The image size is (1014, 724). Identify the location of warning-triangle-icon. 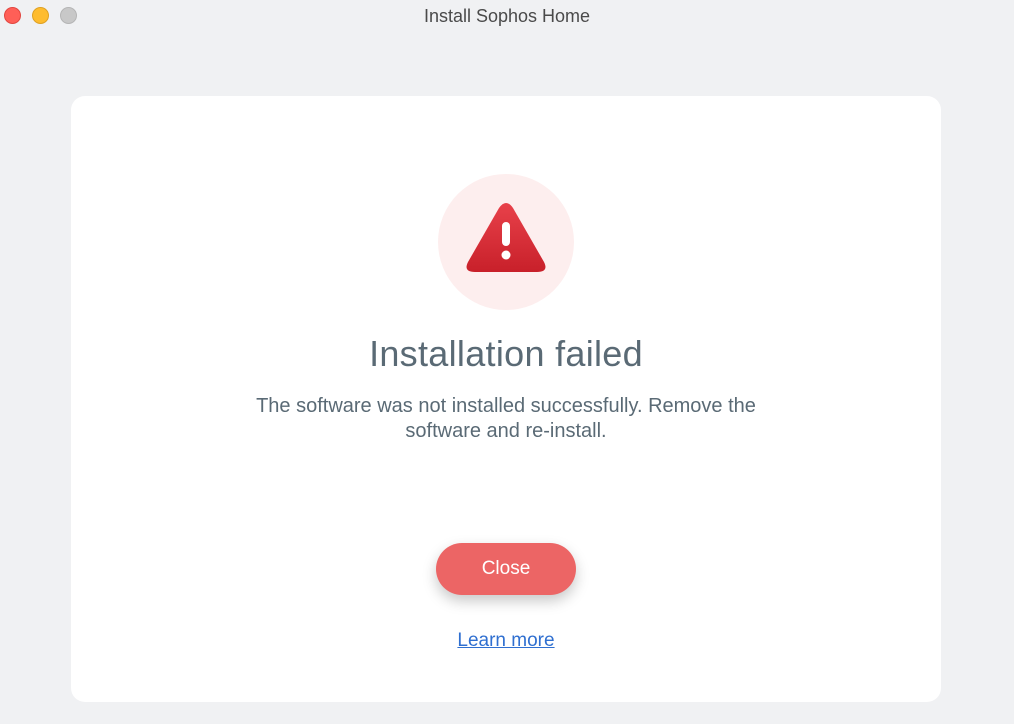
(506, 237).